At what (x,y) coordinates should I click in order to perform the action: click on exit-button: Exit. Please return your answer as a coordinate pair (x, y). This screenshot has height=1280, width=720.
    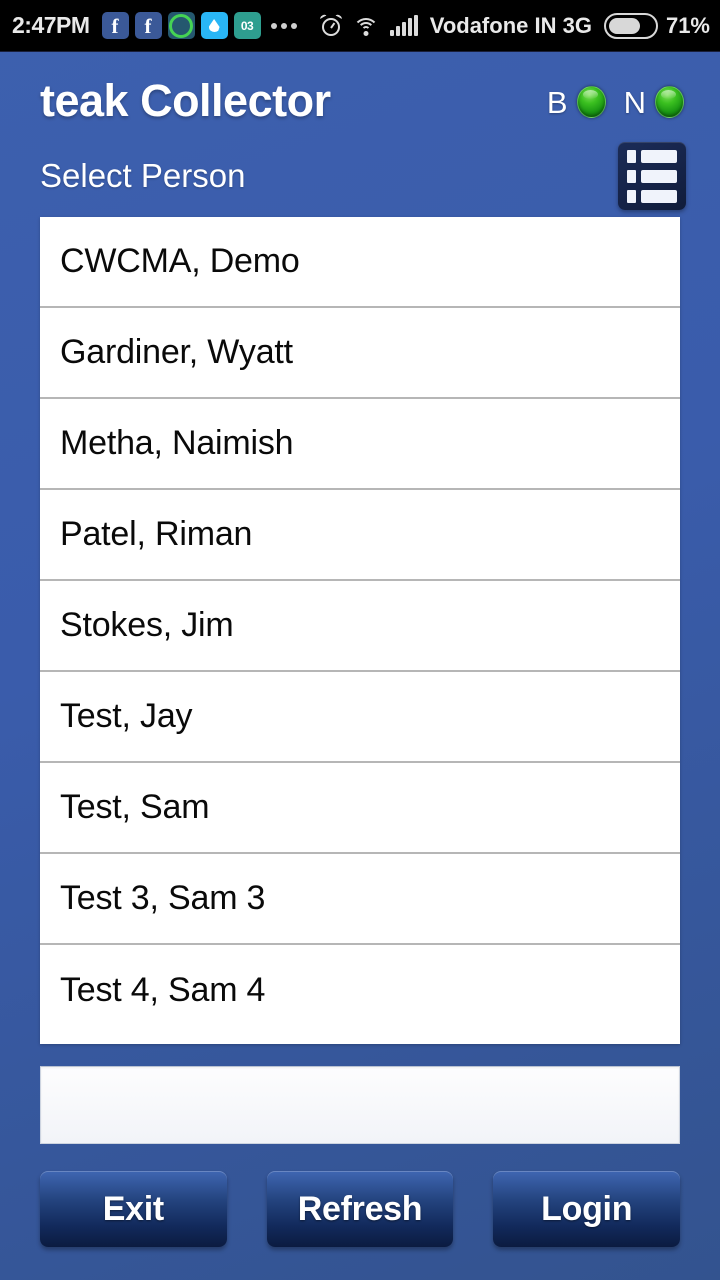
    Looking at the image, I should click on (133, 1209).